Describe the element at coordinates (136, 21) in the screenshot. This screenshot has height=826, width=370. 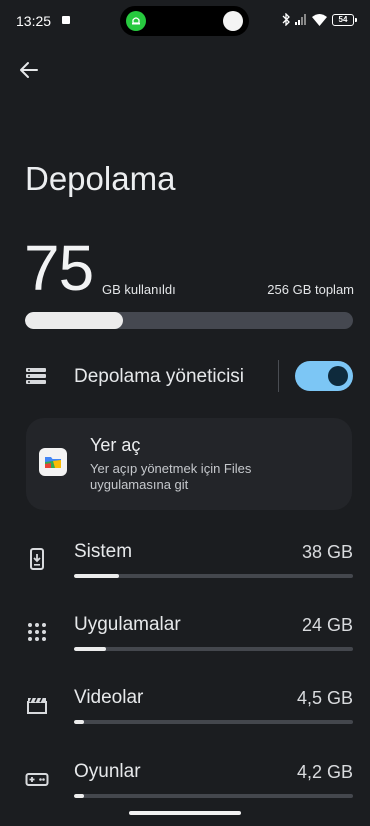
I see `android-app-icon` at that location.